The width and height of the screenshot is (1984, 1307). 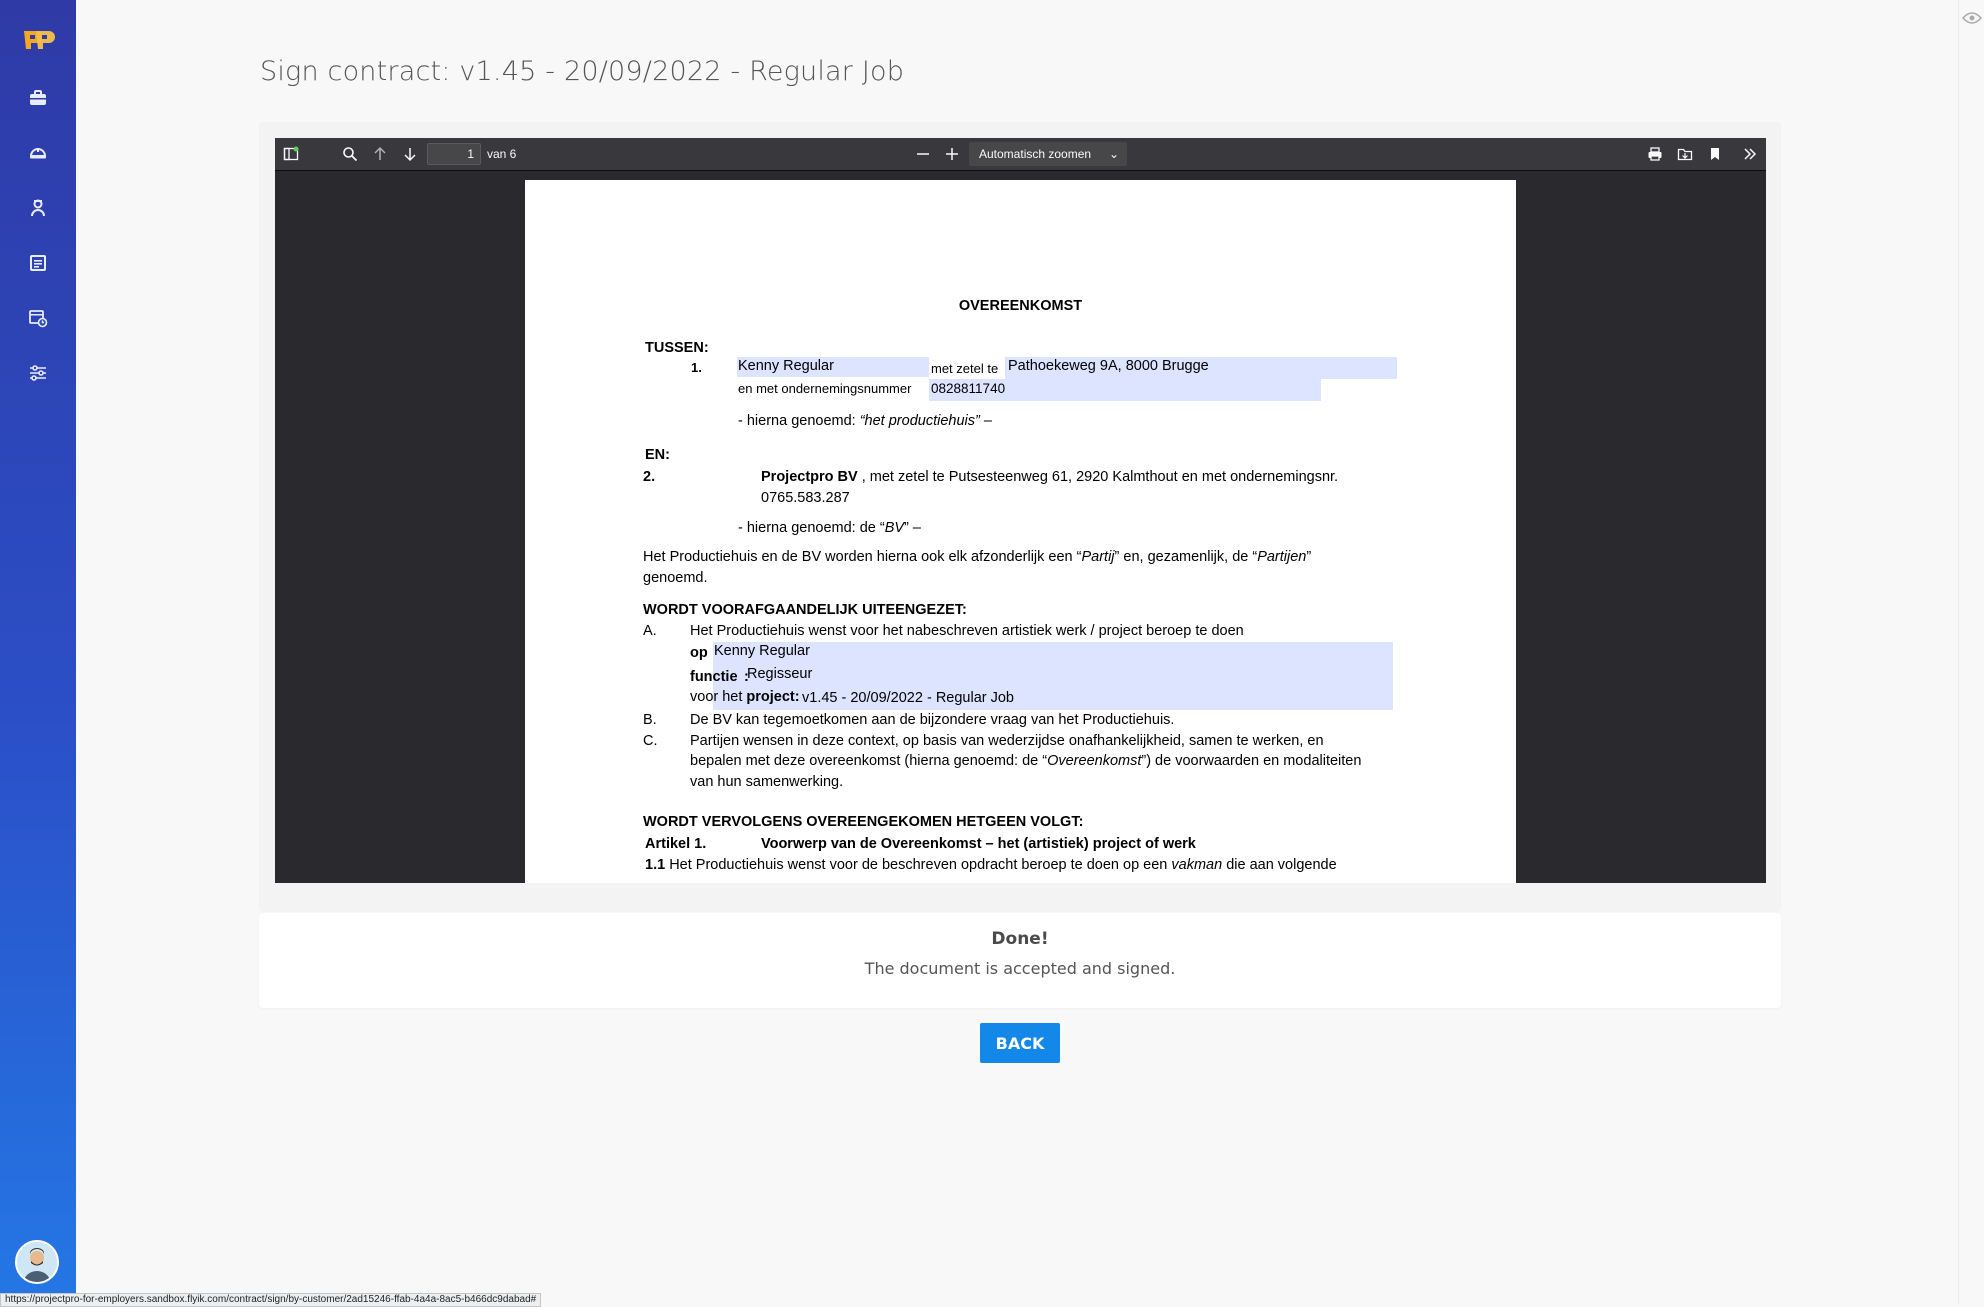 I want to click on find-button, so click(x=350, y=154).